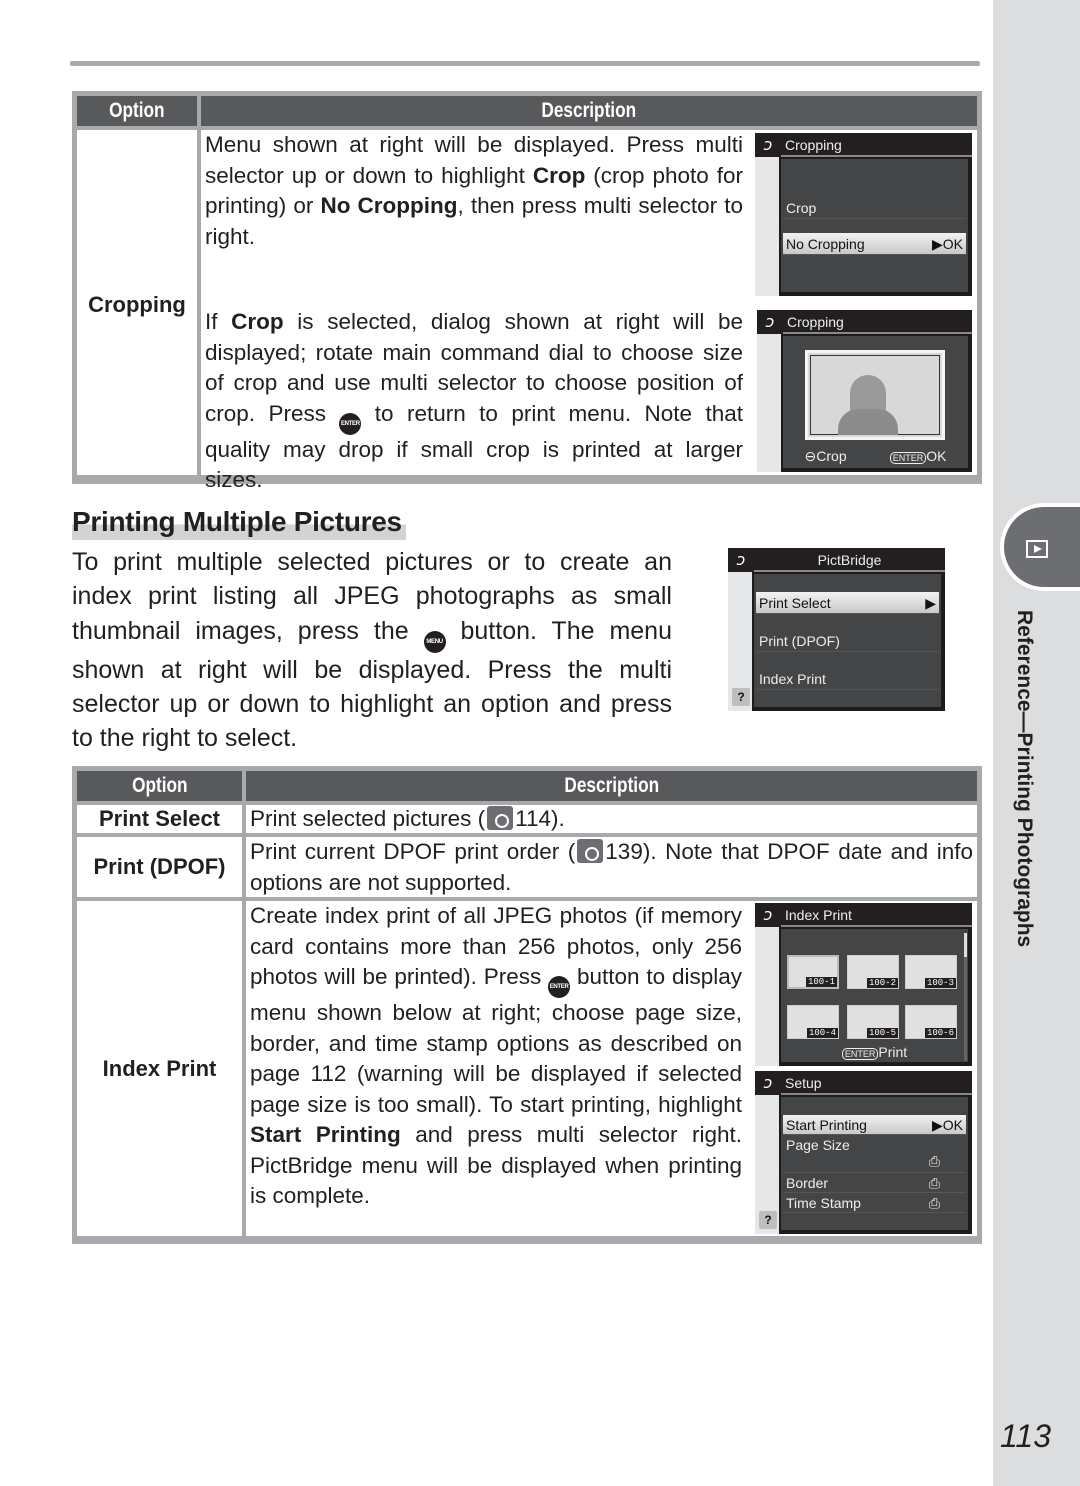  What do you see at coordinates (874, 1125) in the screenshot?
I see `menu-item-start-printing: Start Printing ▶OK` at bounding box center [874, 1125].